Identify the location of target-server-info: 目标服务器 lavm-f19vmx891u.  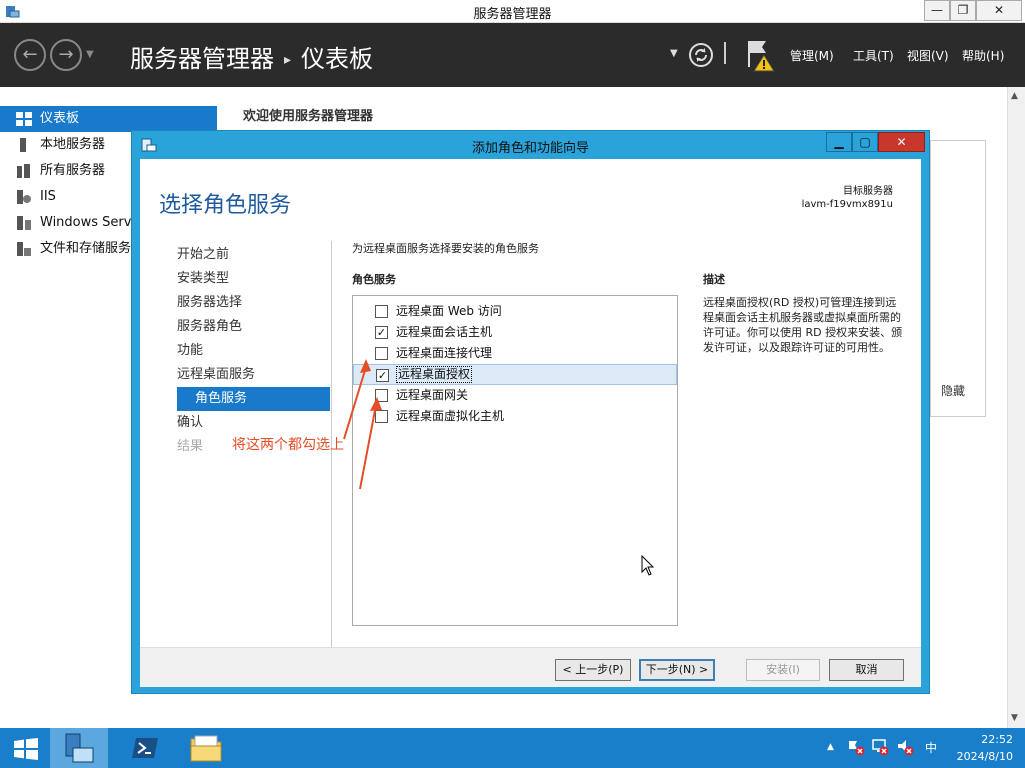
(847, 198).